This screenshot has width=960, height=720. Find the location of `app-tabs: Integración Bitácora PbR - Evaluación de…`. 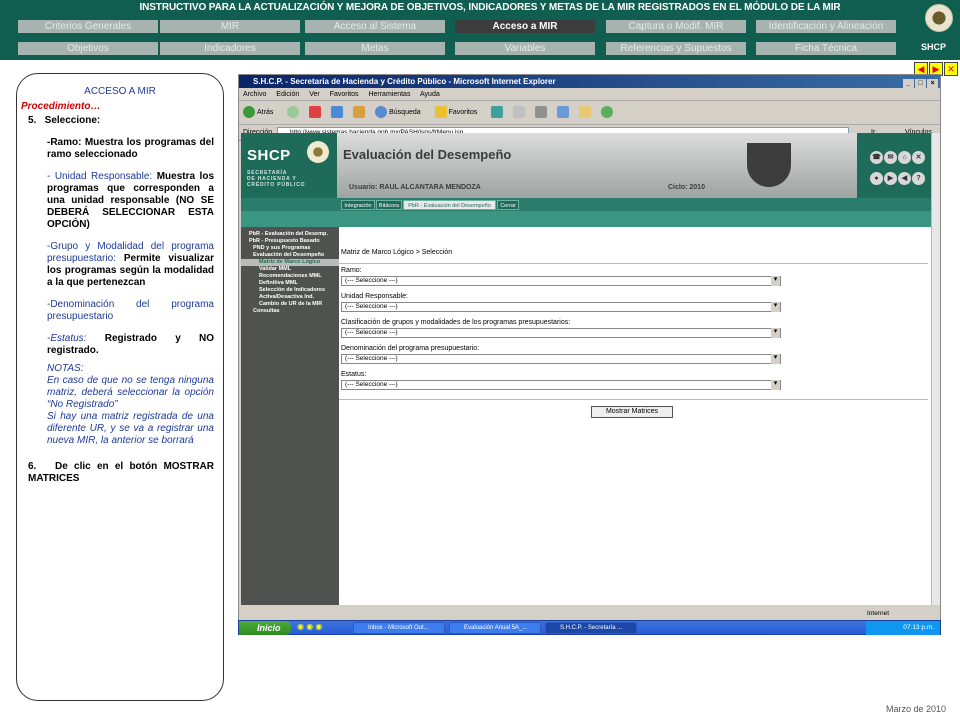

app-tabs: Integración Bitácora PbR - Evaluación de… is located at coordinates (586, 204).